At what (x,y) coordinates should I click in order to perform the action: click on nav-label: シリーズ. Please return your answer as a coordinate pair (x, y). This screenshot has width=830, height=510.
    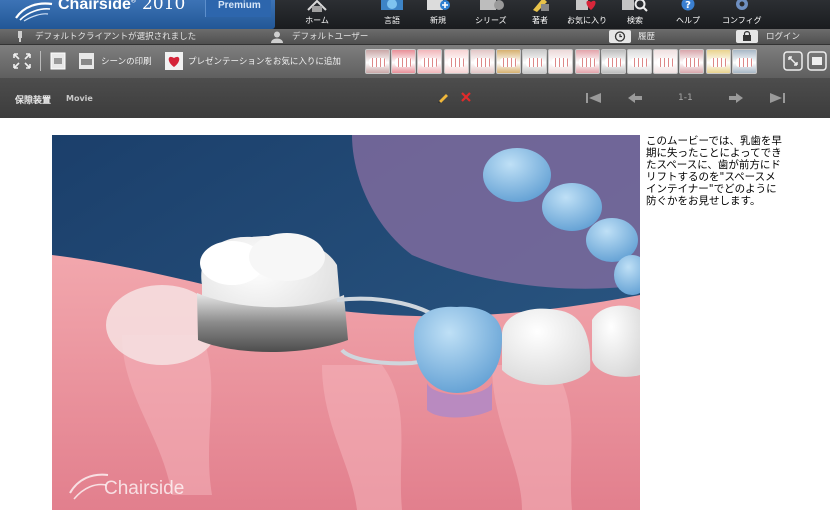
    Looking at the image, I should click on (491, 20).